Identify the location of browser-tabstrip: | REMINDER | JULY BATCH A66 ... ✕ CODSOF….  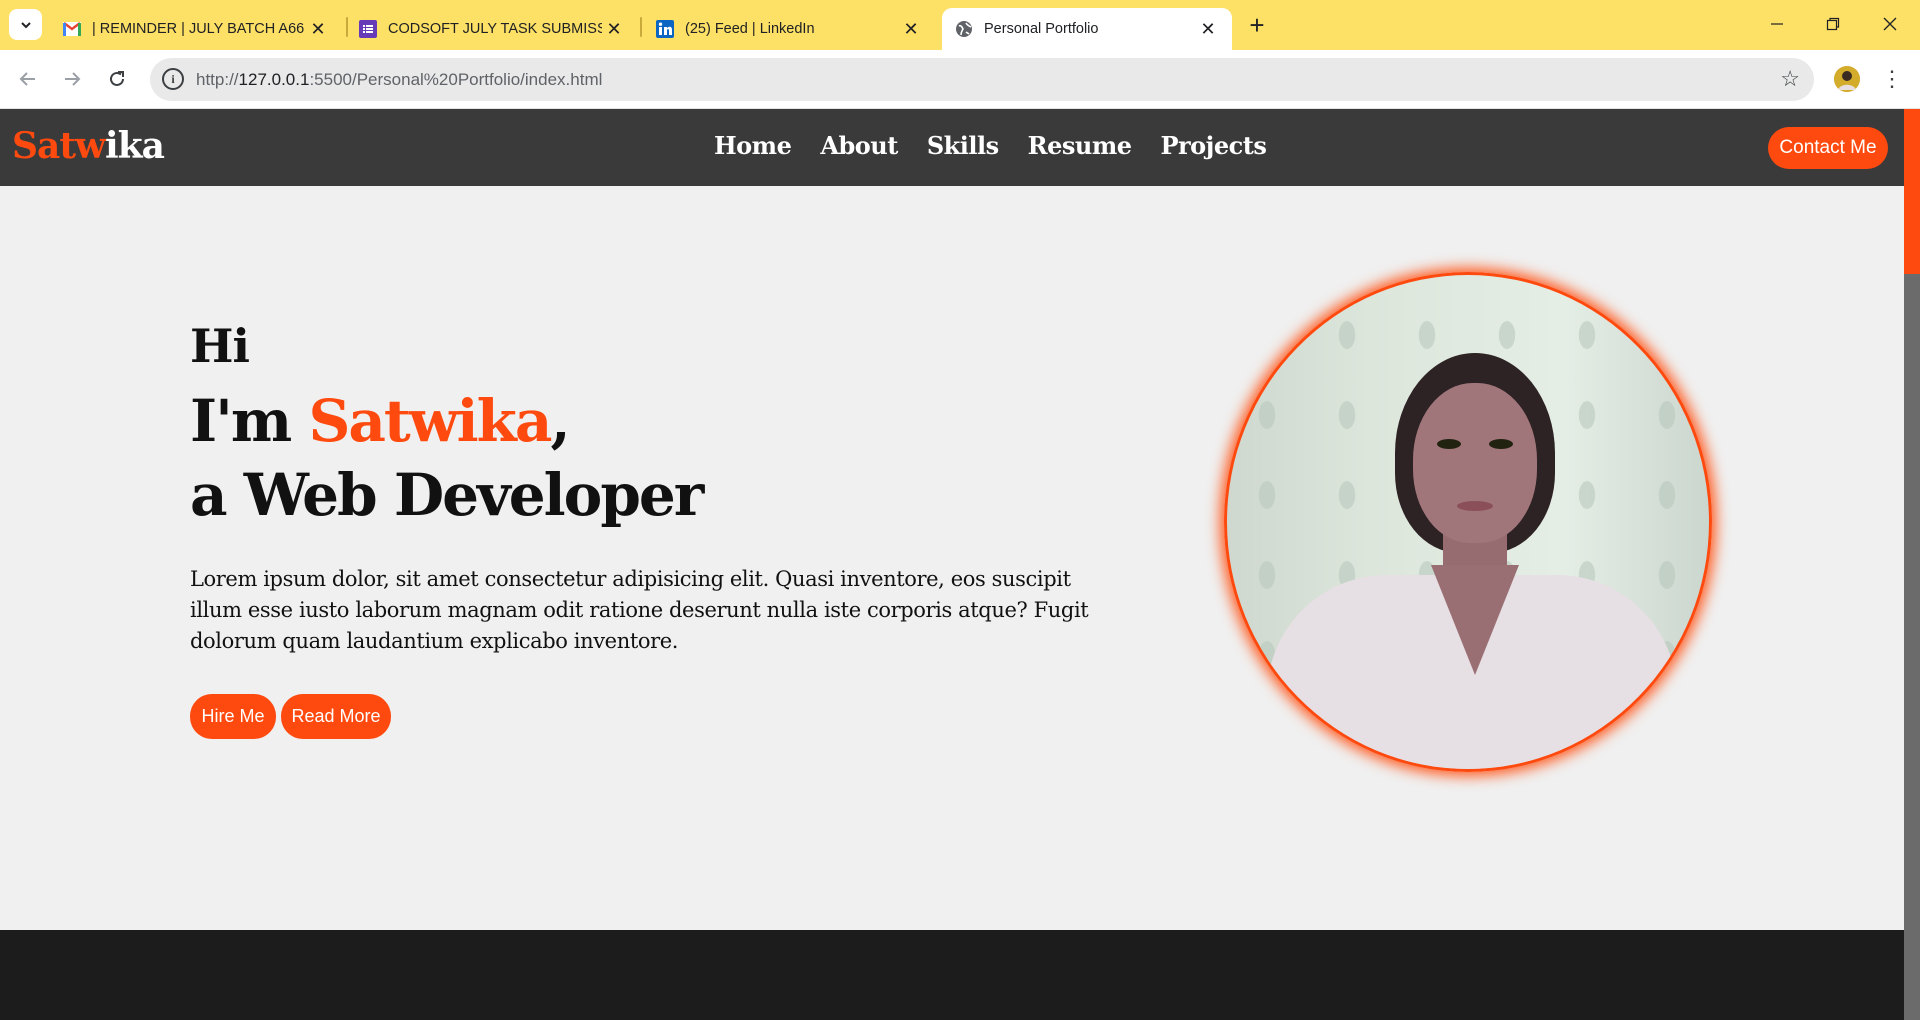
(960, 25).